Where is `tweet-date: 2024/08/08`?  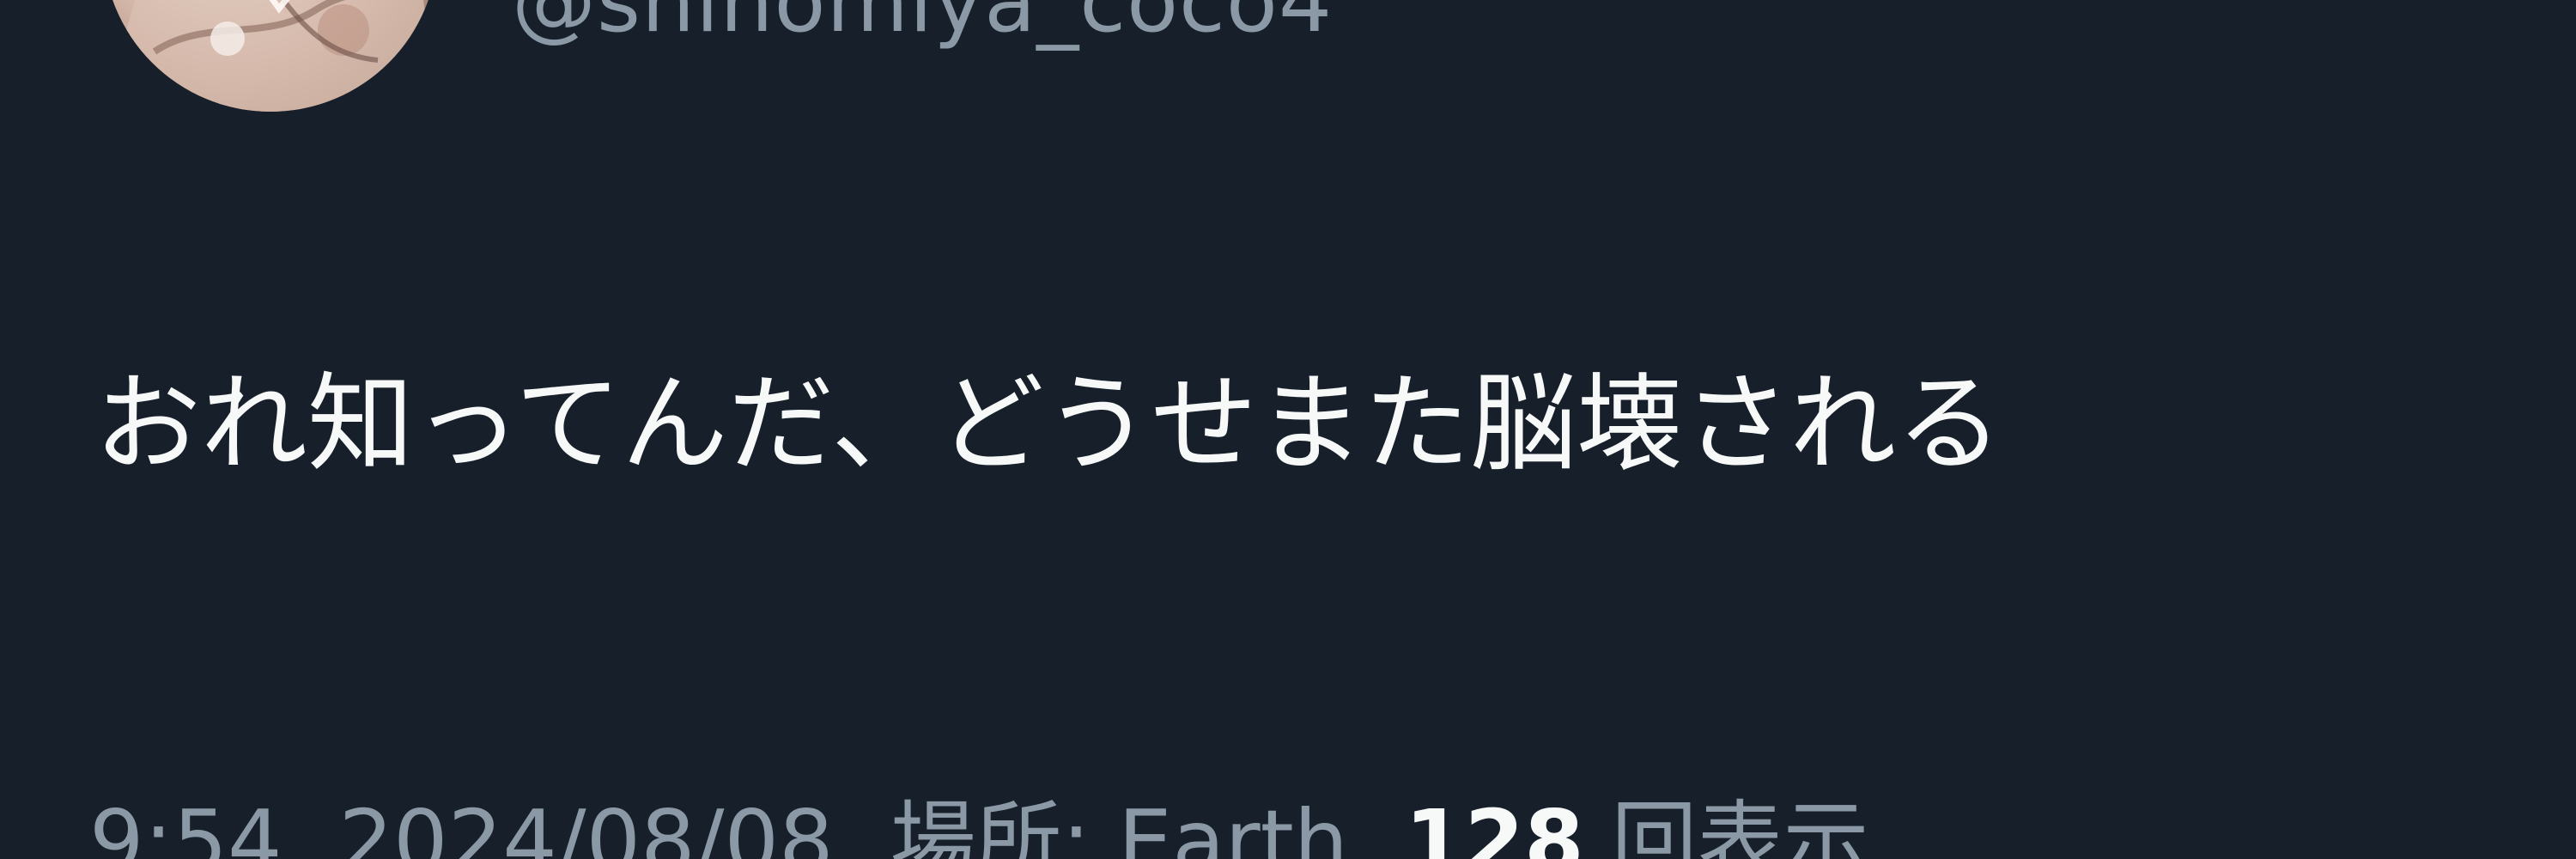
tweet-date: 2024/08/08 is located at coordinates (585, 829).